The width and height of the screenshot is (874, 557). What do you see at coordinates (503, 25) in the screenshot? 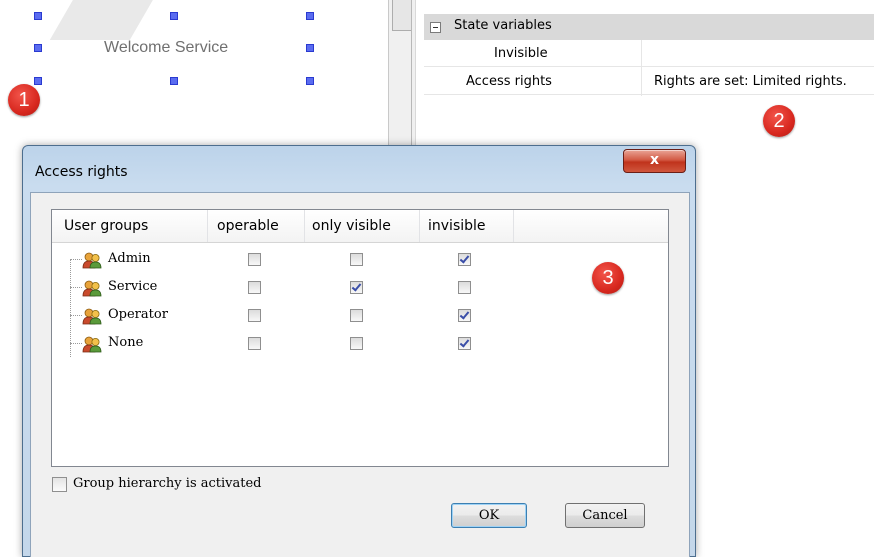
I see `section-label: State variables` at bounding box center [503, 25].